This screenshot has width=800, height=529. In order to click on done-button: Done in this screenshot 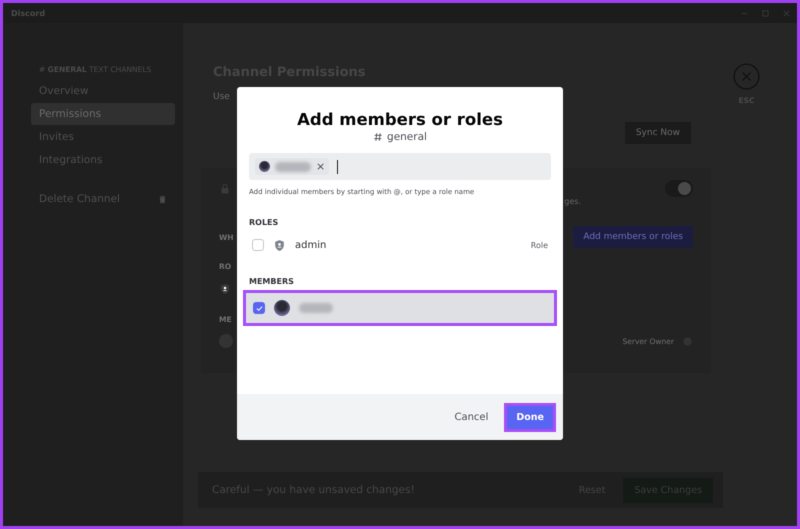, I will do `click(530, 417)`.